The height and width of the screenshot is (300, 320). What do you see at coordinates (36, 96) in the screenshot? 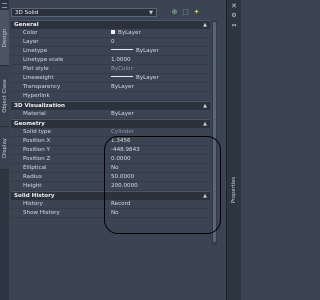
I see `property-name: Hyperlink` at bounding box center [36, 96].